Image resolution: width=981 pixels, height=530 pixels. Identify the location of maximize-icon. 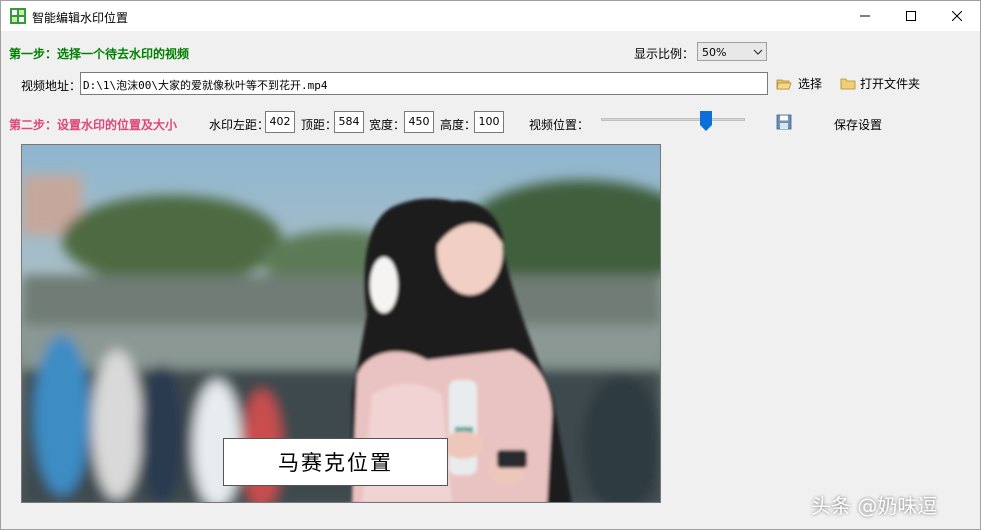
(911, 16).